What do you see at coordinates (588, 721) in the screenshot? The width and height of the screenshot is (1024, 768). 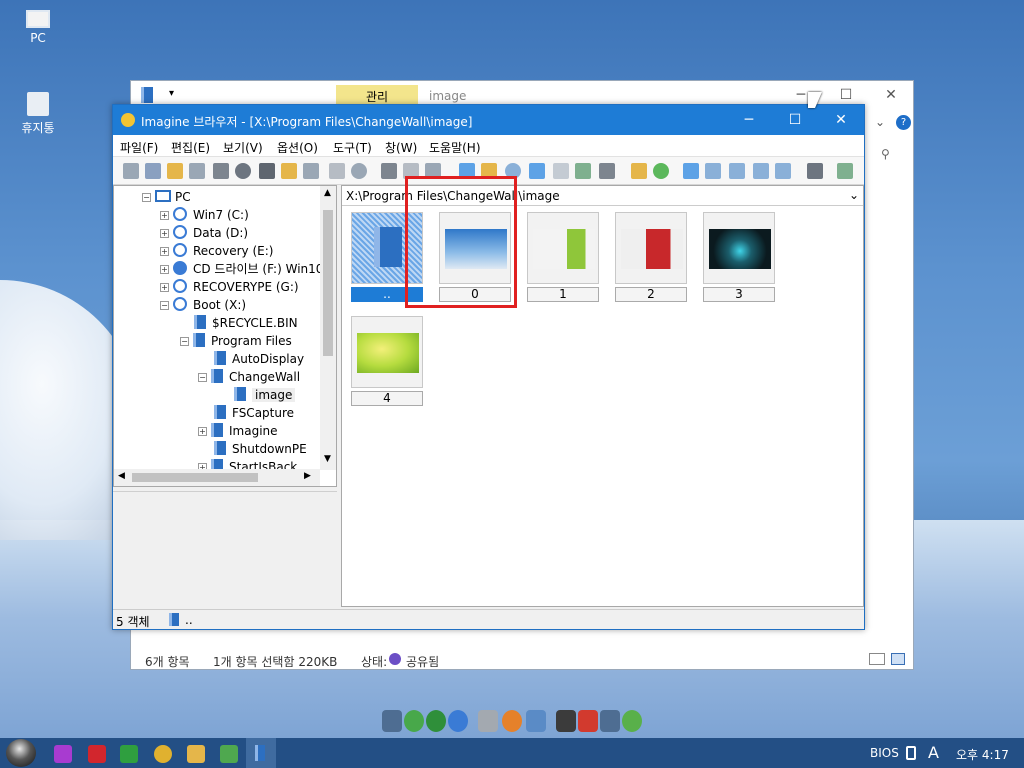 I see `dock-windows-icon` at bounding box center [588, 721].